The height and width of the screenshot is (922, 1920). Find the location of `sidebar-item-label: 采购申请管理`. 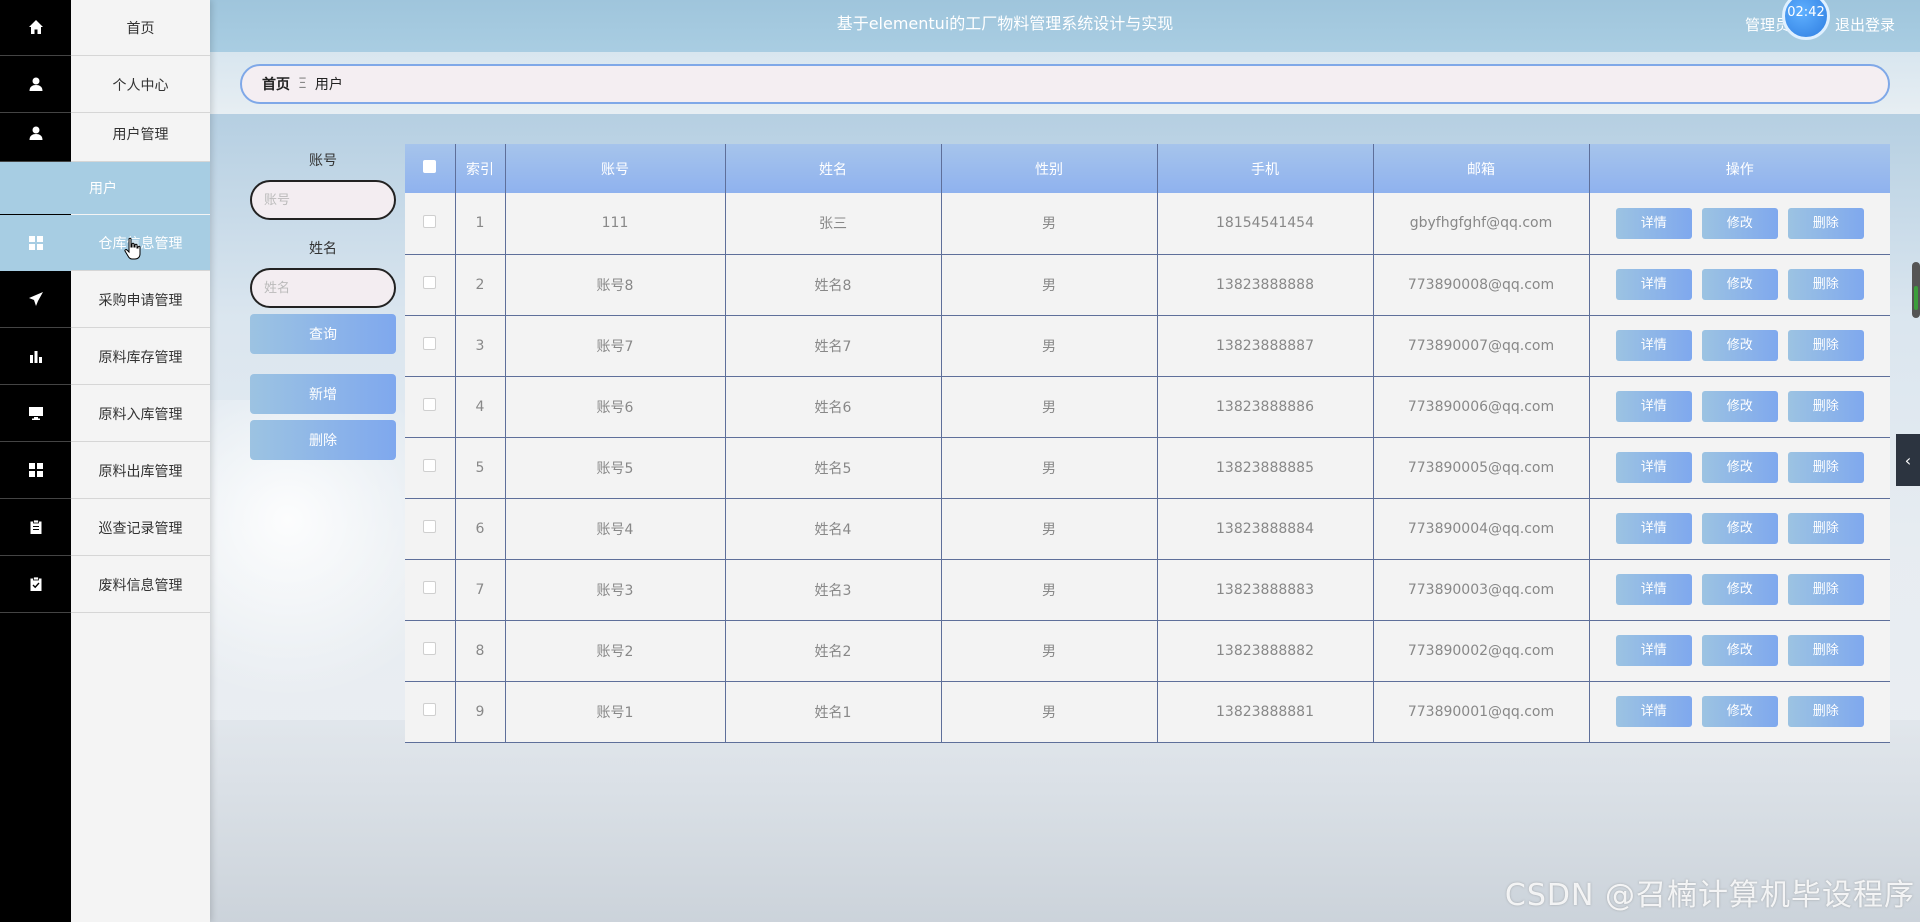

sidebar-item-label: 采购申请管理 is located at coordinates (140, 300).